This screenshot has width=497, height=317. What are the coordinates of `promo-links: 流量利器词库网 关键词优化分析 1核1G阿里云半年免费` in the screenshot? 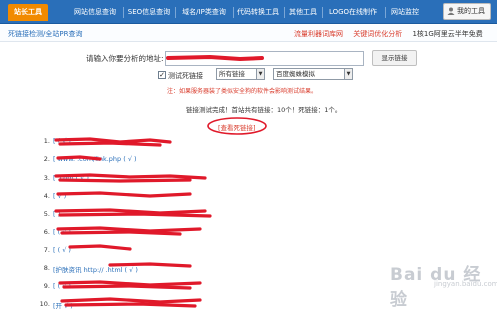 It's located at (392, 34).